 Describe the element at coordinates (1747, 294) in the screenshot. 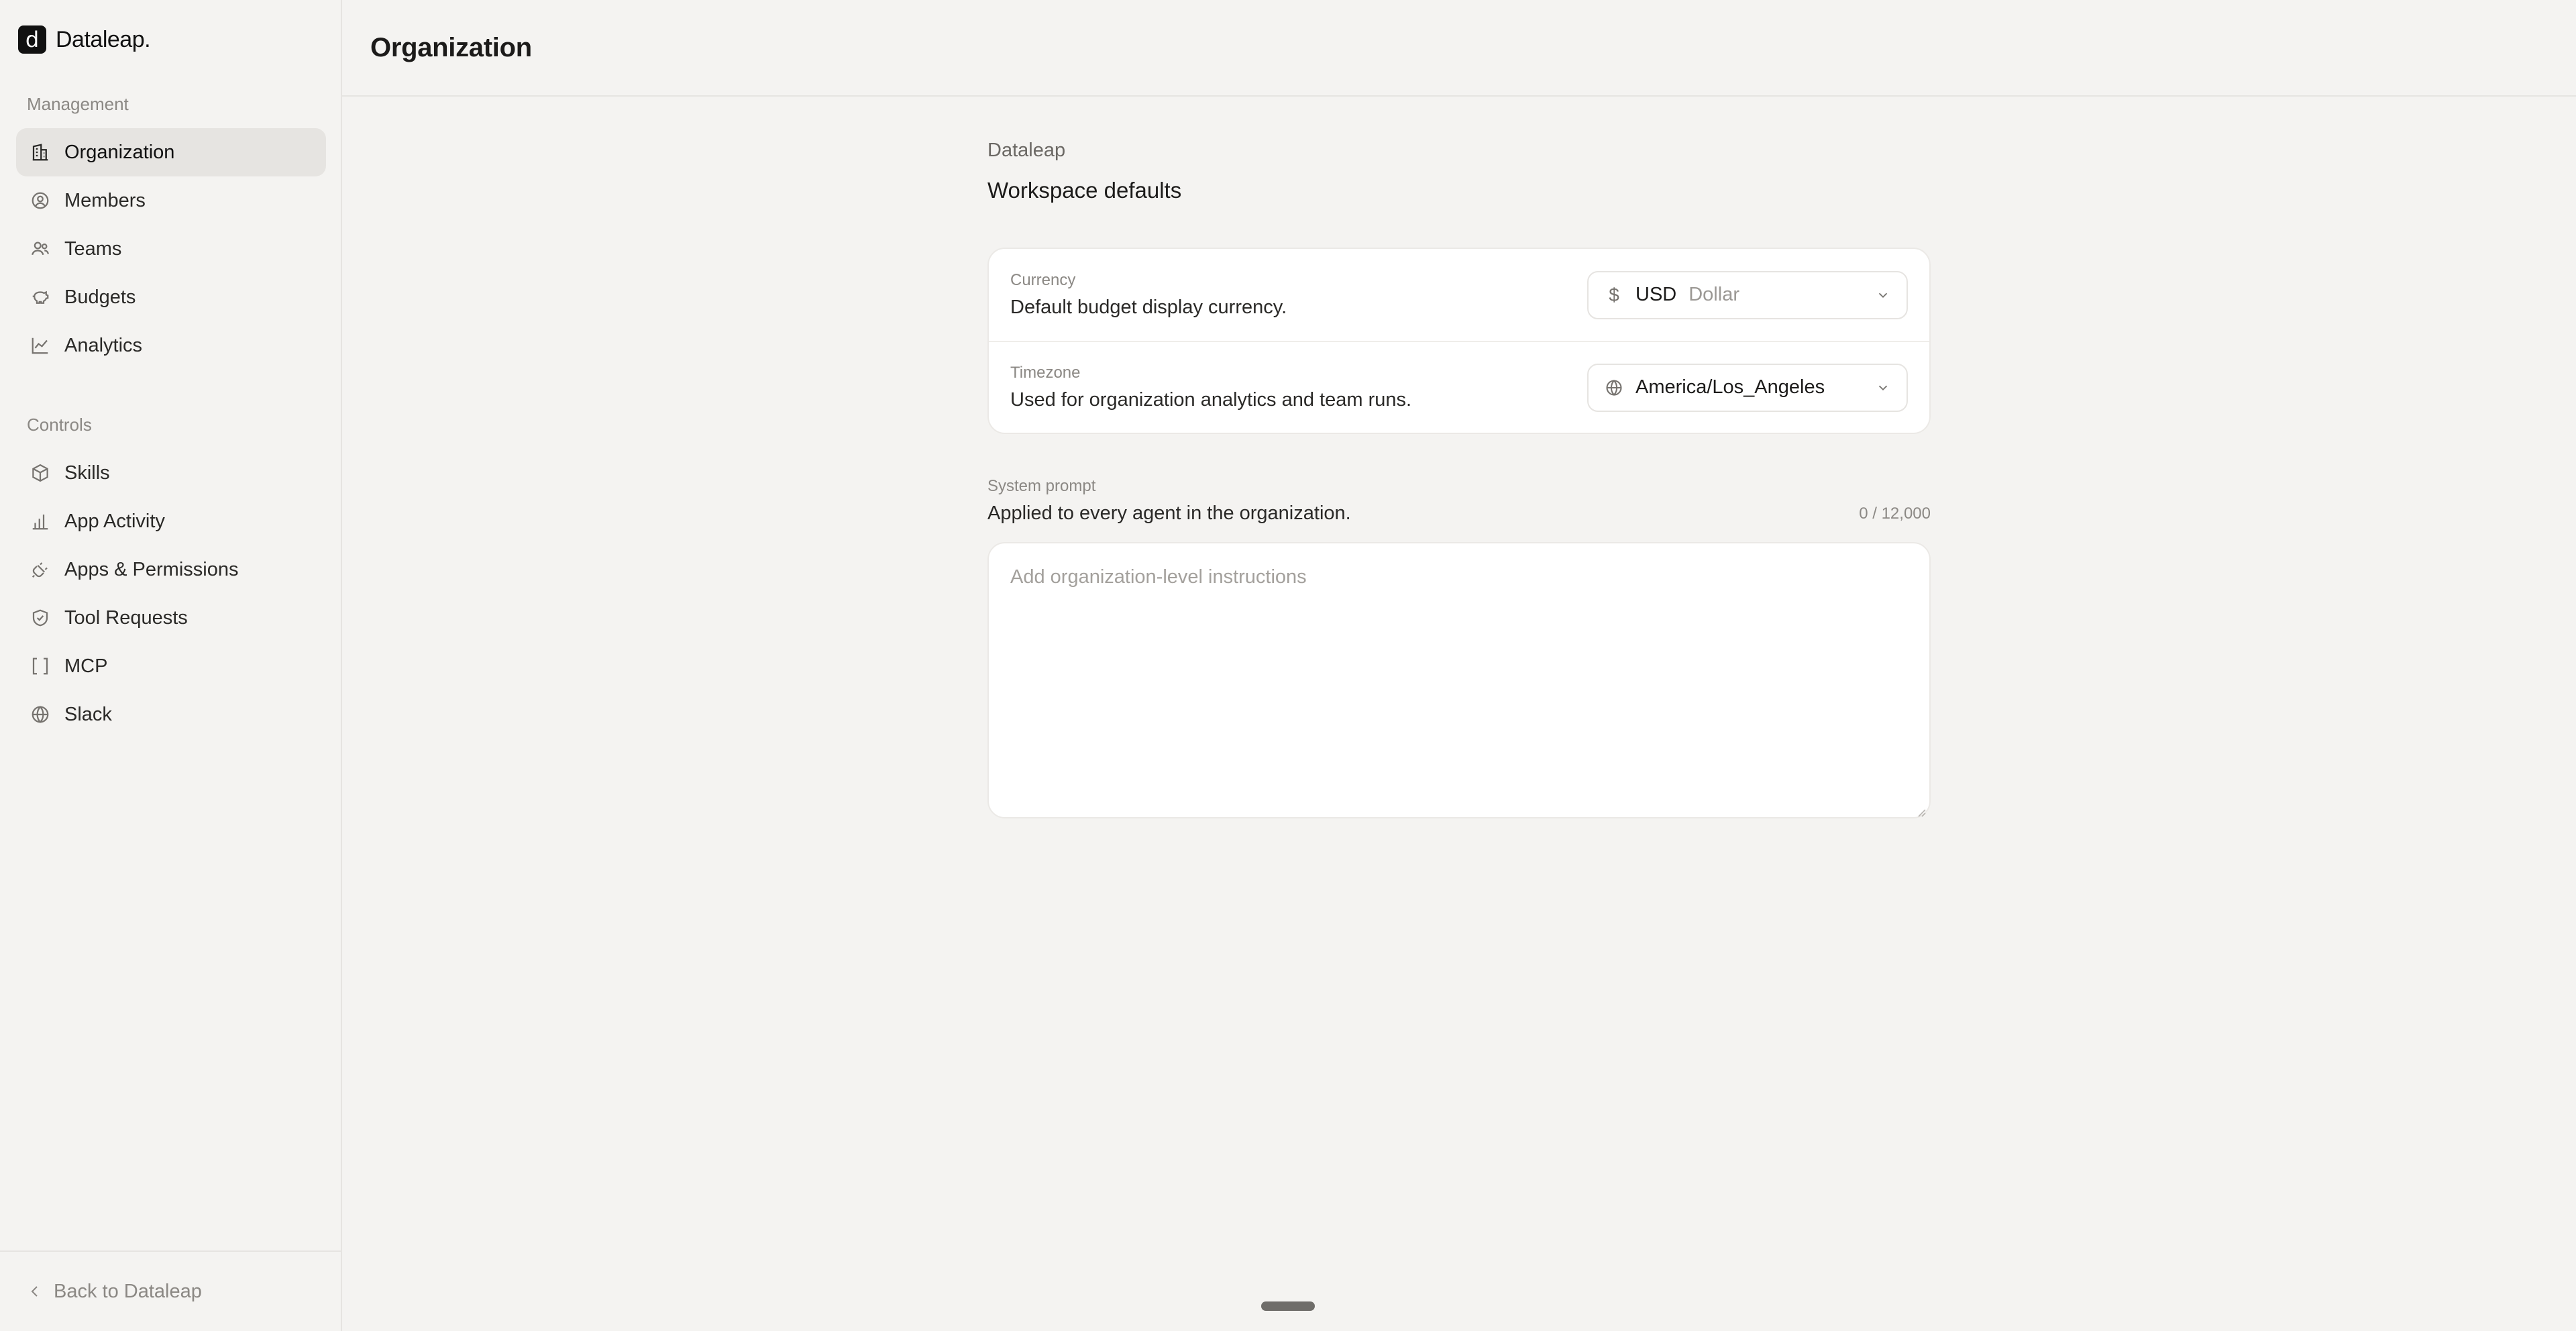

I see `currency-select: $ USD Dollar` at that location.